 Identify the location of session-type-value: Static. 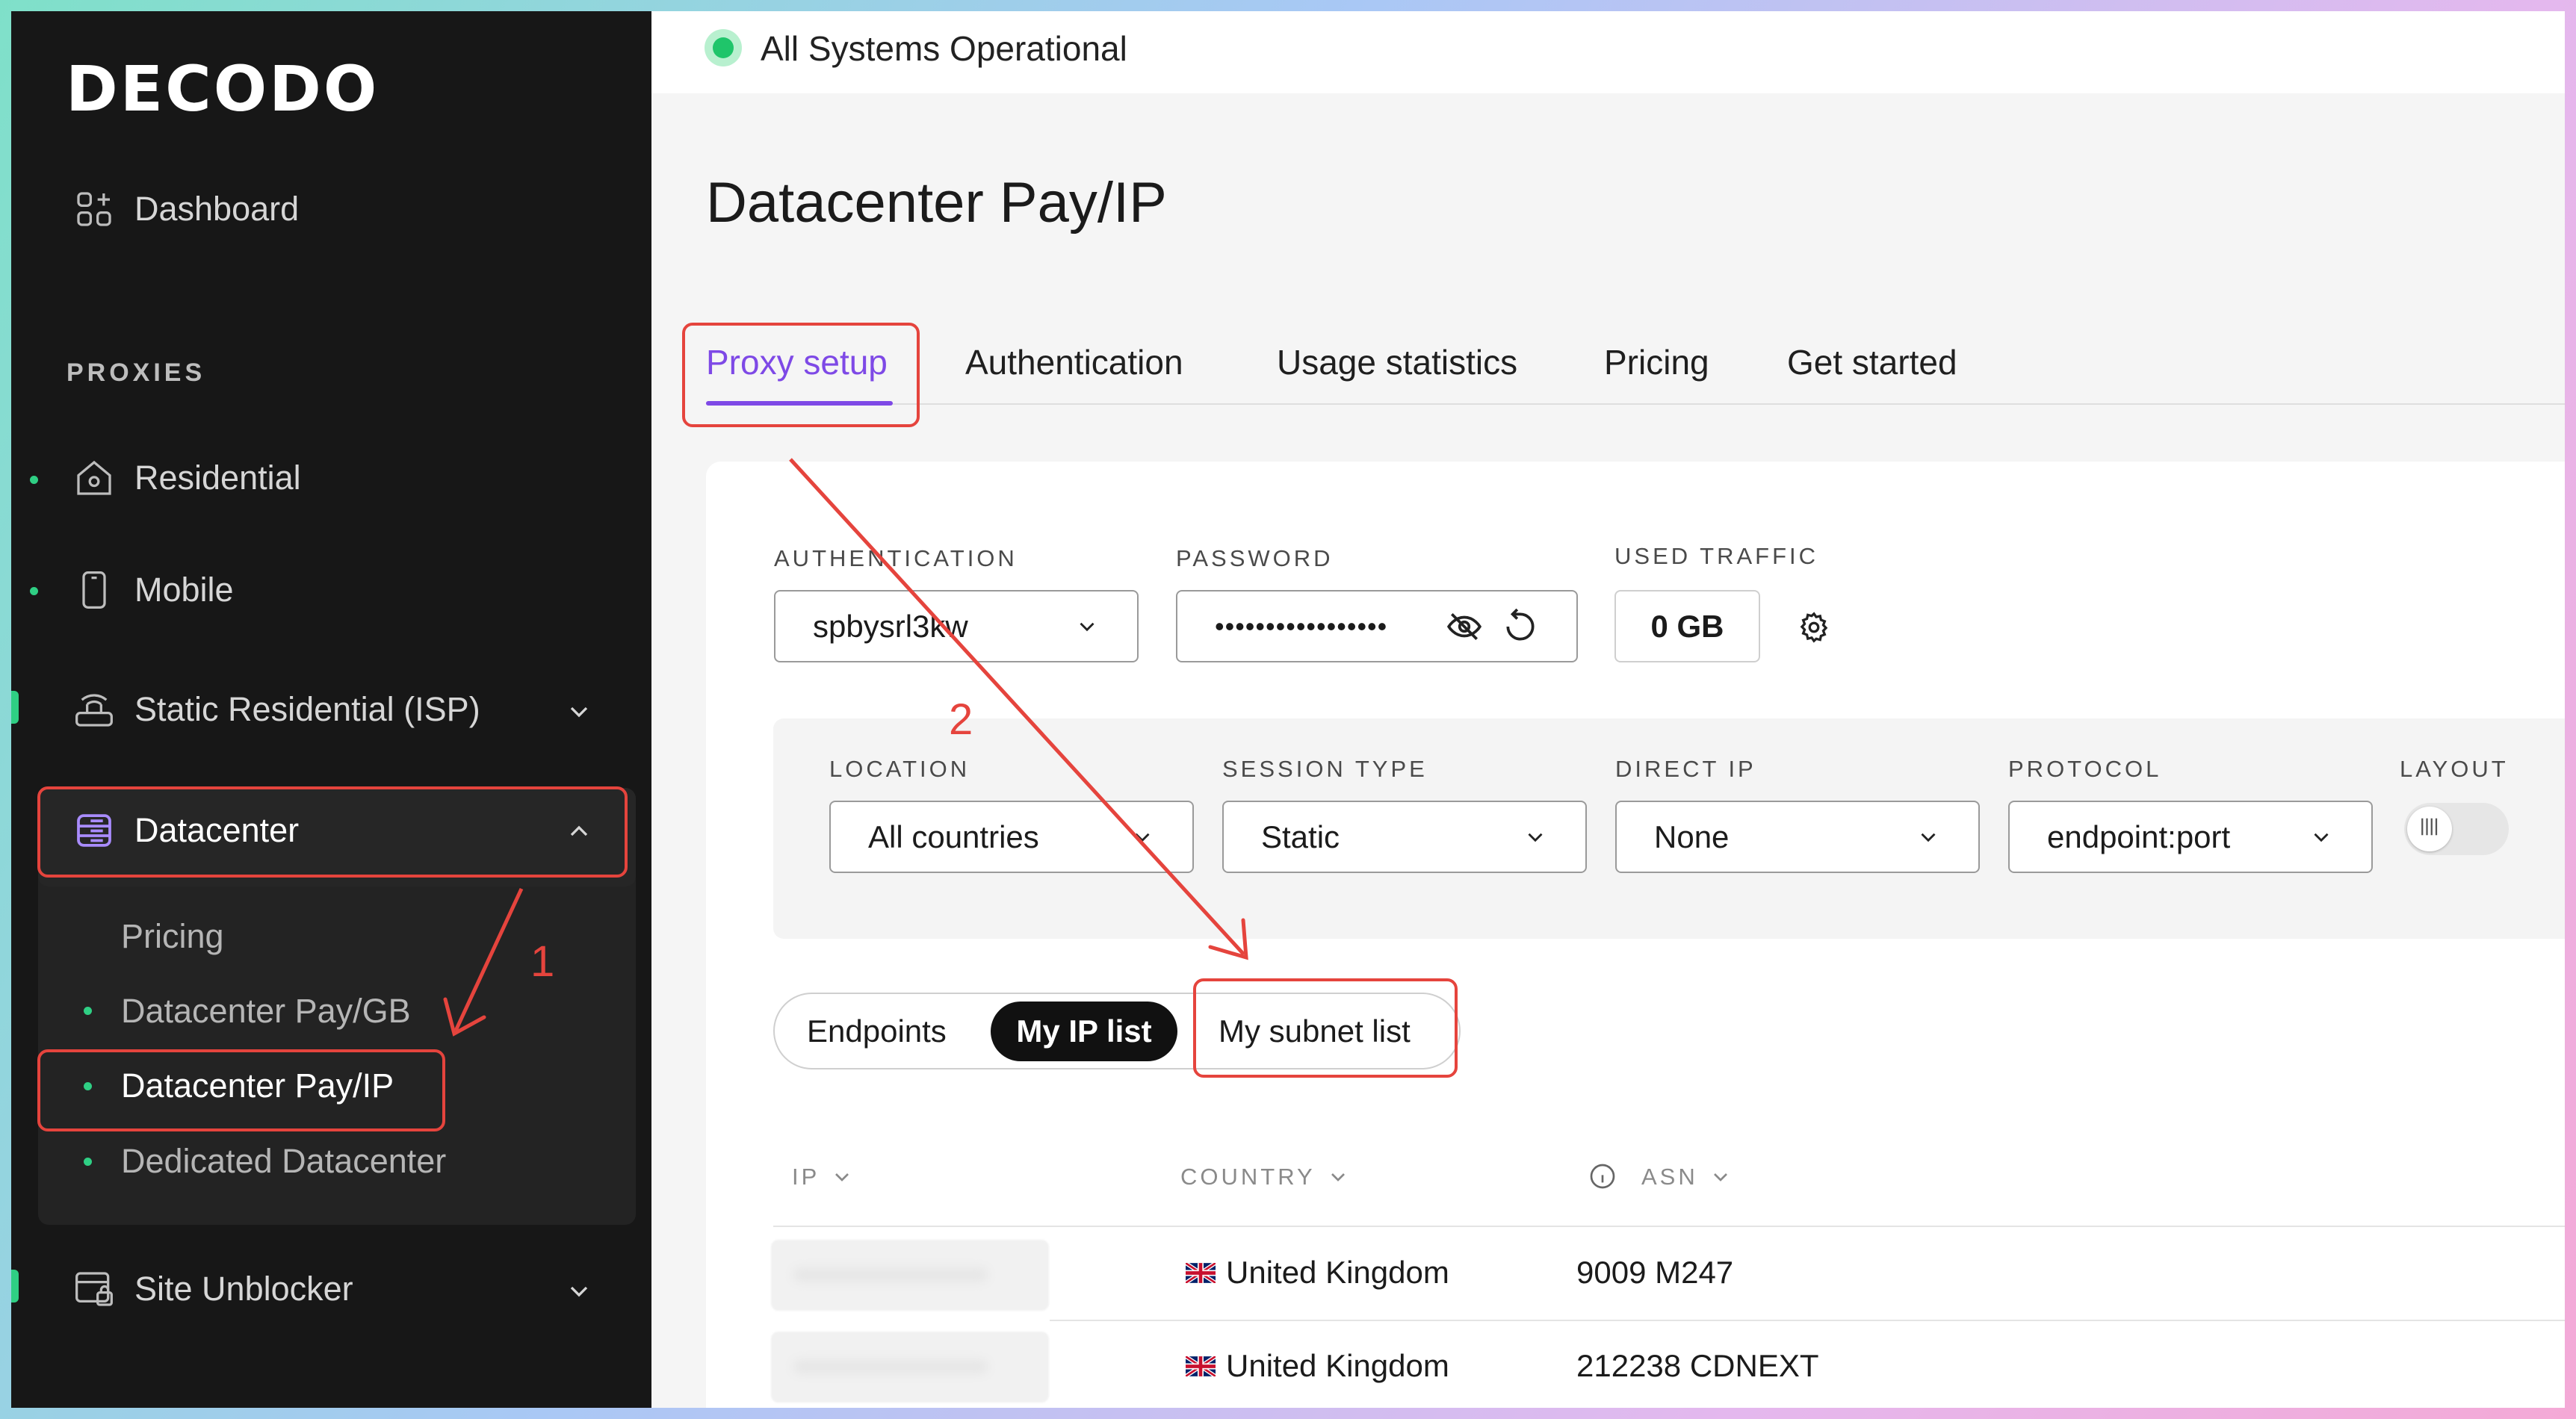
(1300, 836).